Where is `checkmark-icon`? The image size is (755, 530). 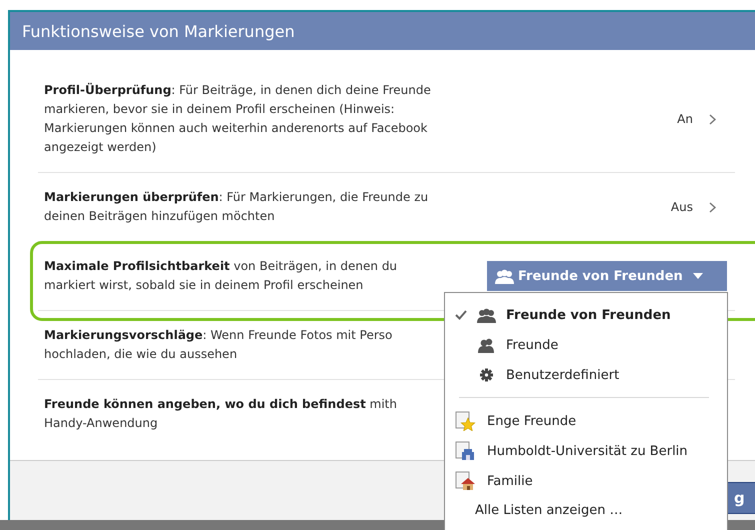
checkmark-icon is located at coordinates (461, 315).